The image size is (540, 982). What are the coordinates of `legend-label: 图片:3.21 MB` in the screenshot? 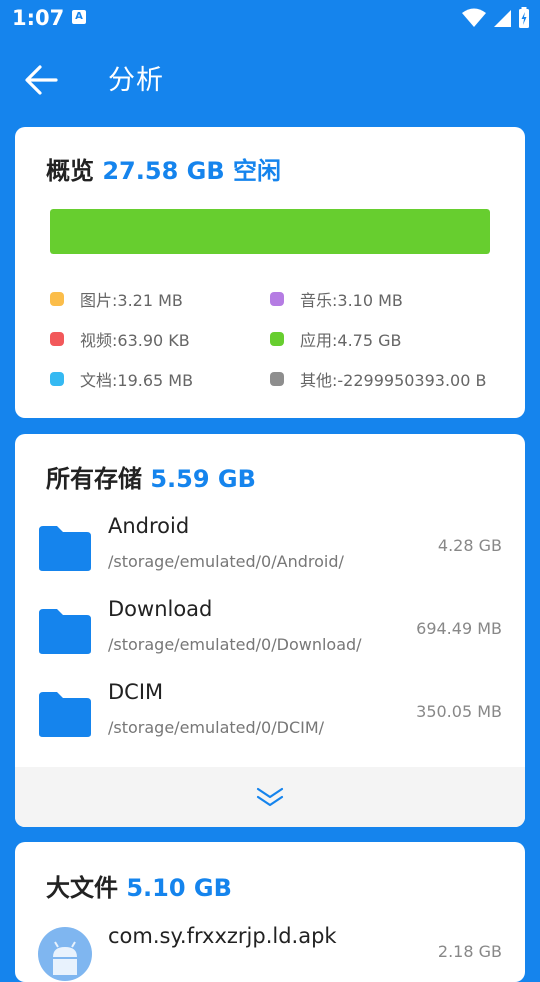 It's located at (131, 300).